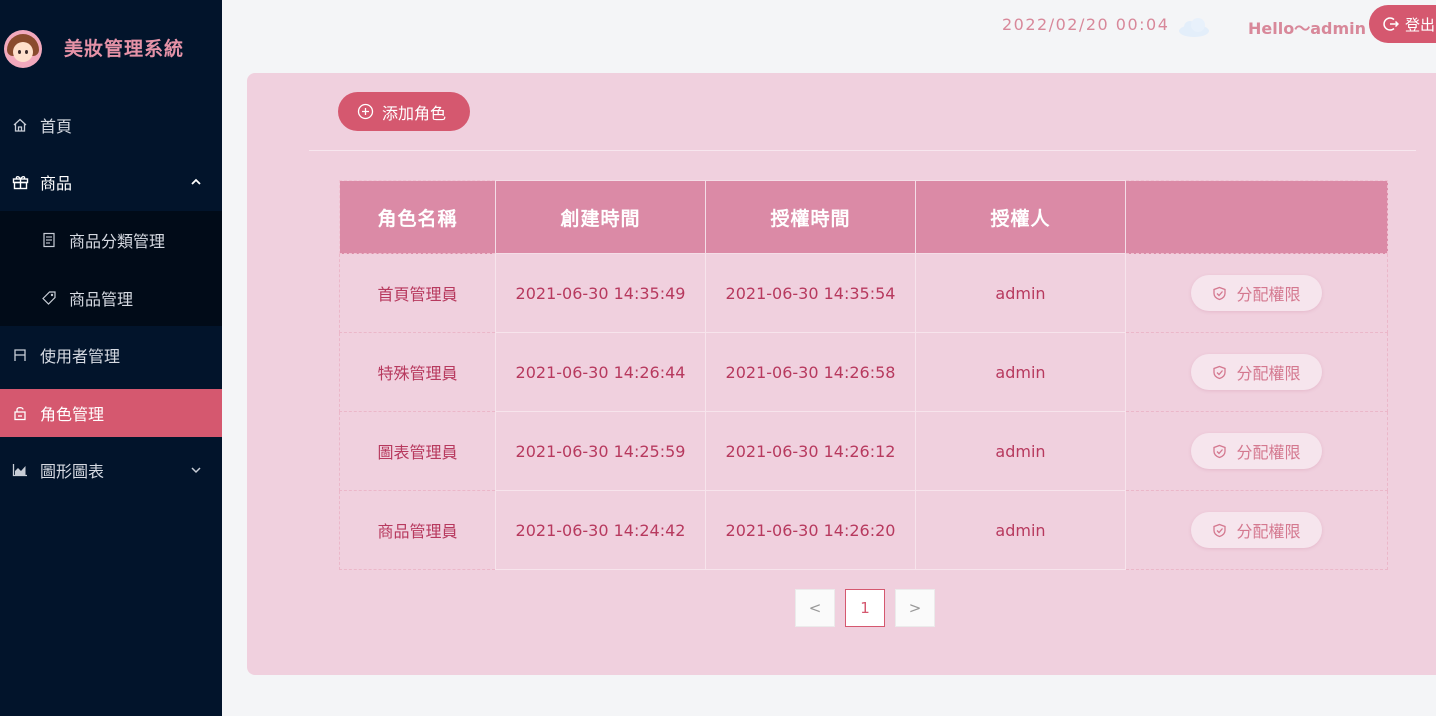 This screenshot has height=716, width=1436. Describe the element at coordinates (810, 372) in the screenshot. I see `authorized-time-cell: 2021-06-30 14:26:58` at that location.